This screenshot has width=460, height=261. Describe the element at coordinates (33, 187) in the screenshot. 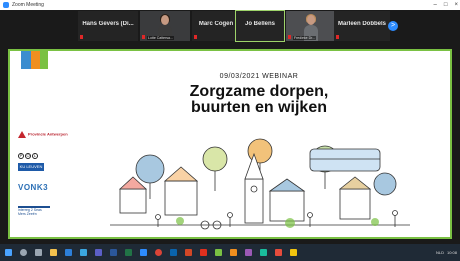

I see `vonk3-logo: VONK3` at that location.